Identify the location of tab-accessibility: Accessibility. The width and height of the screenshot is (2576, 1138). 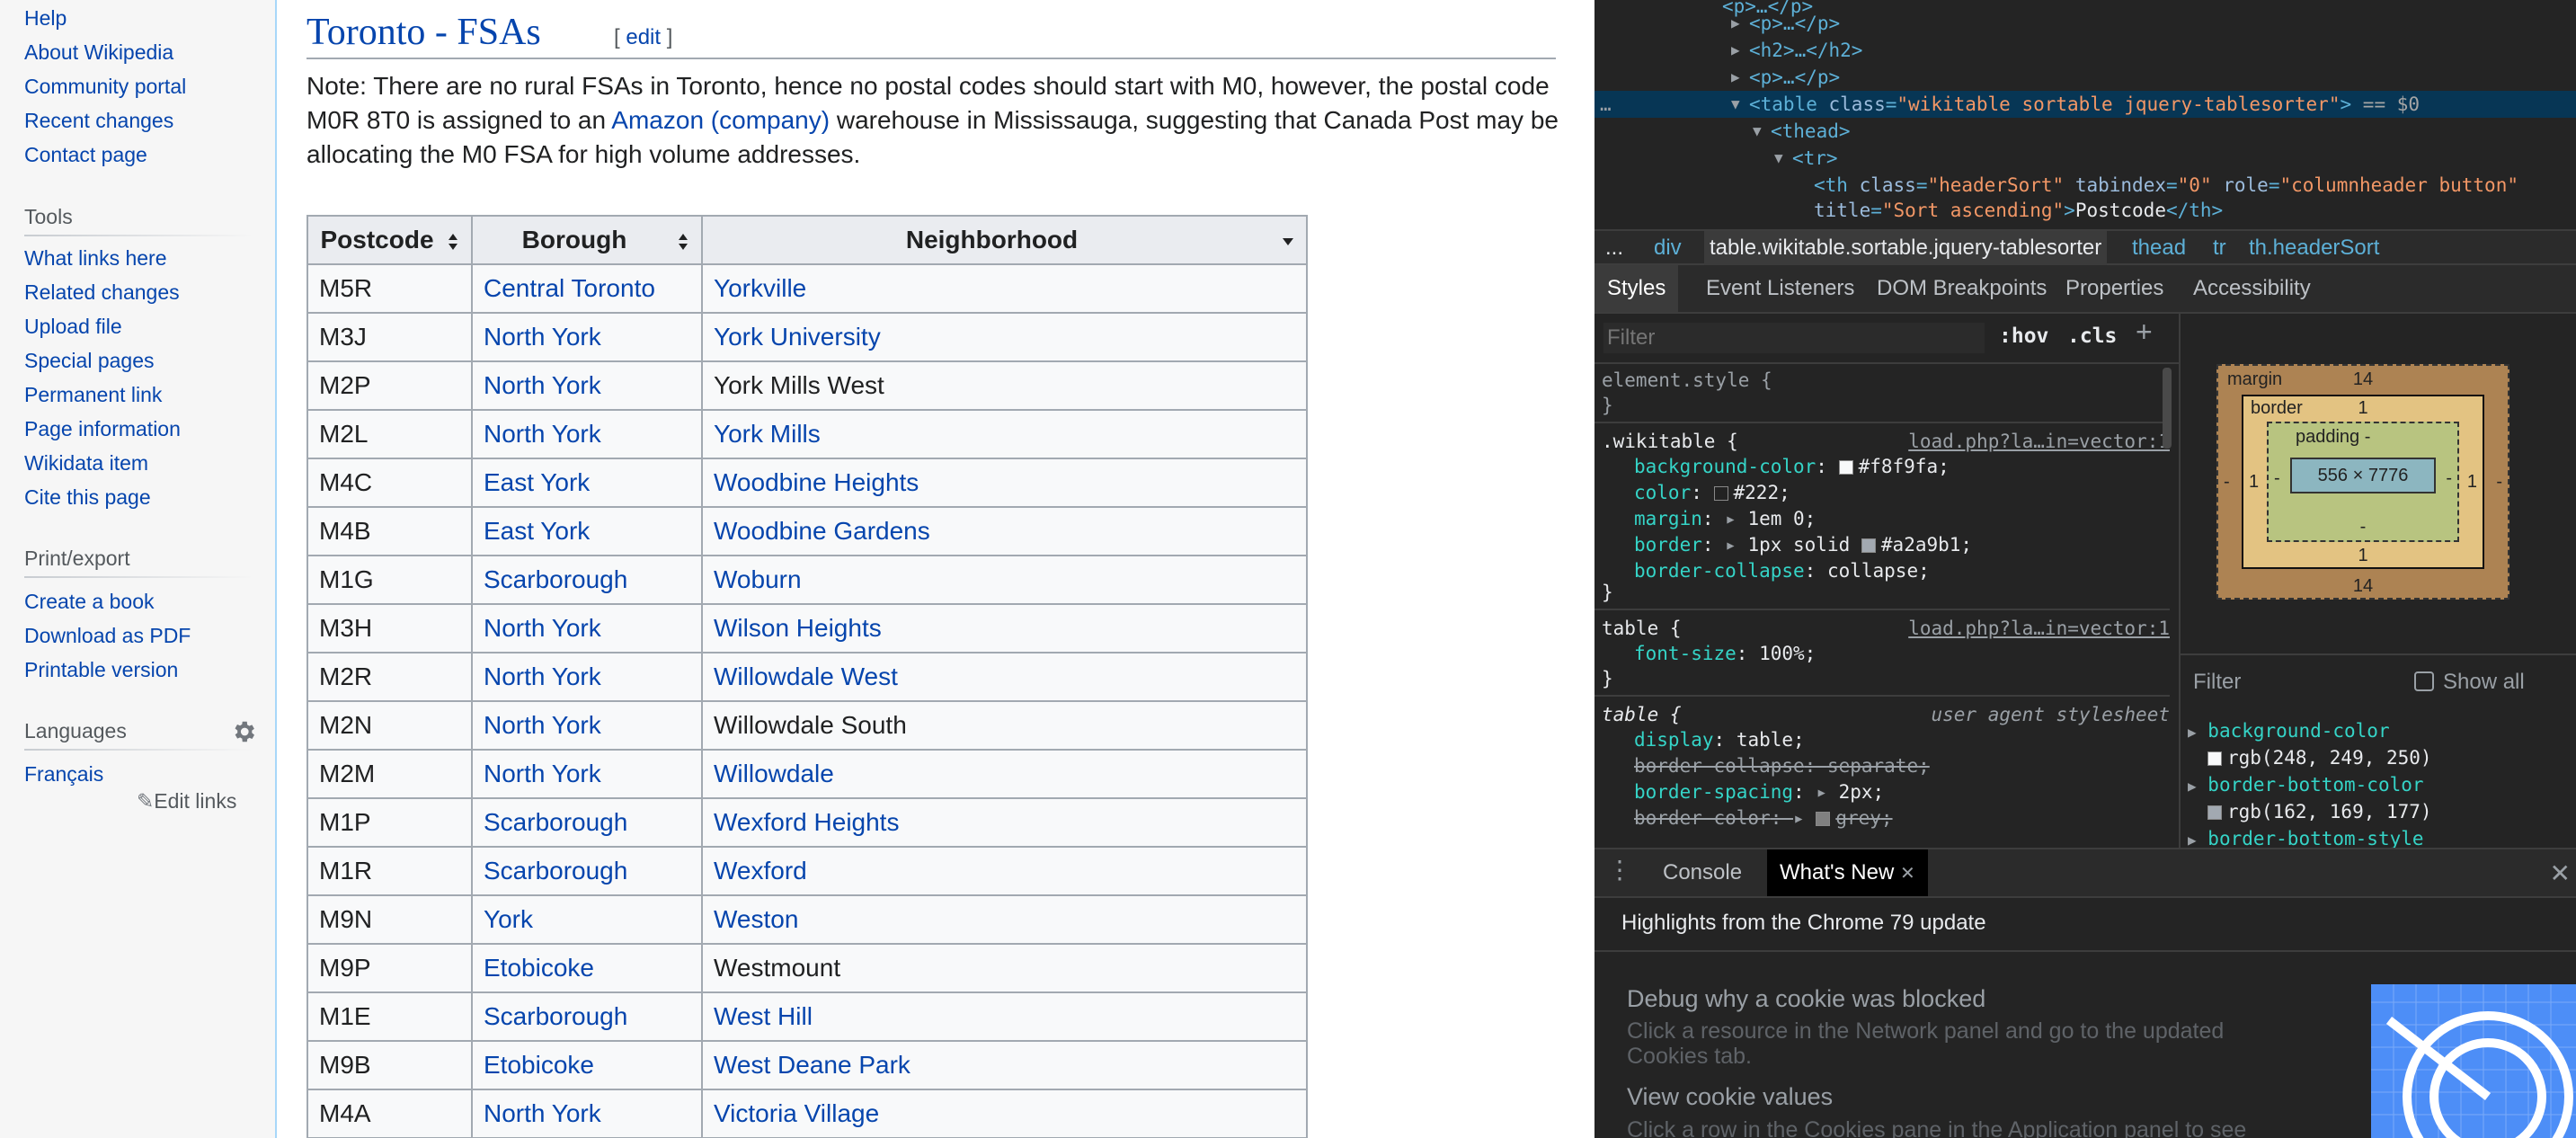
(2252, 289).